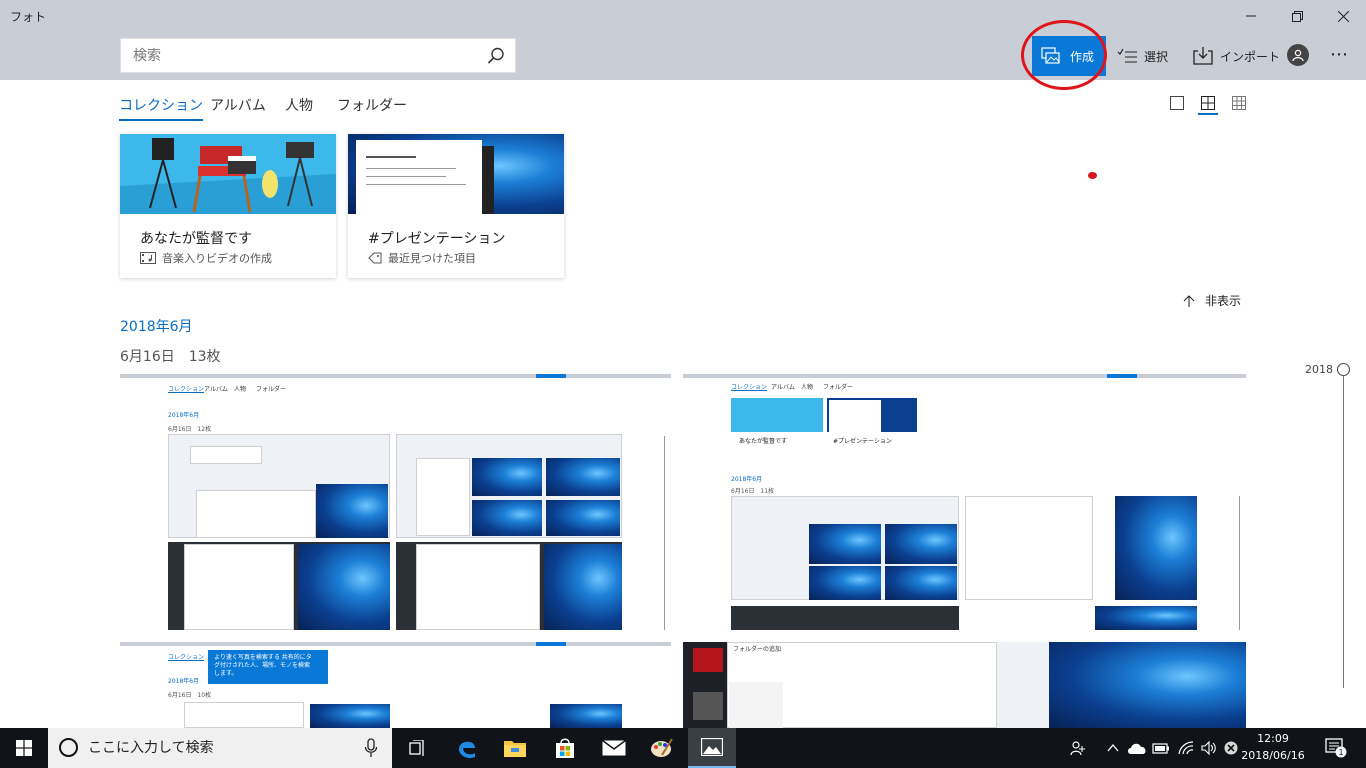  Describe the element at coordinates (217, 258) in the screenshot. I see `card-subtitle-text: 音楽入りビデオの作成` at that location.